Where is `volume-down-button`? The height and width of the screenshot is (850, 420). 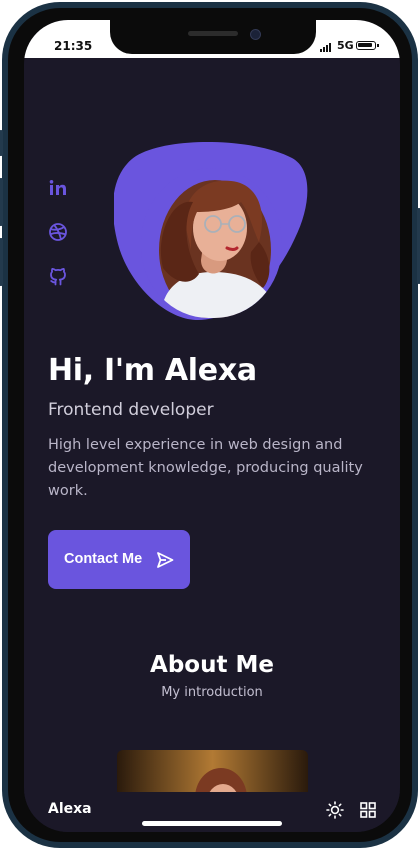 volume-down-button is located at coordinates (1, 262).